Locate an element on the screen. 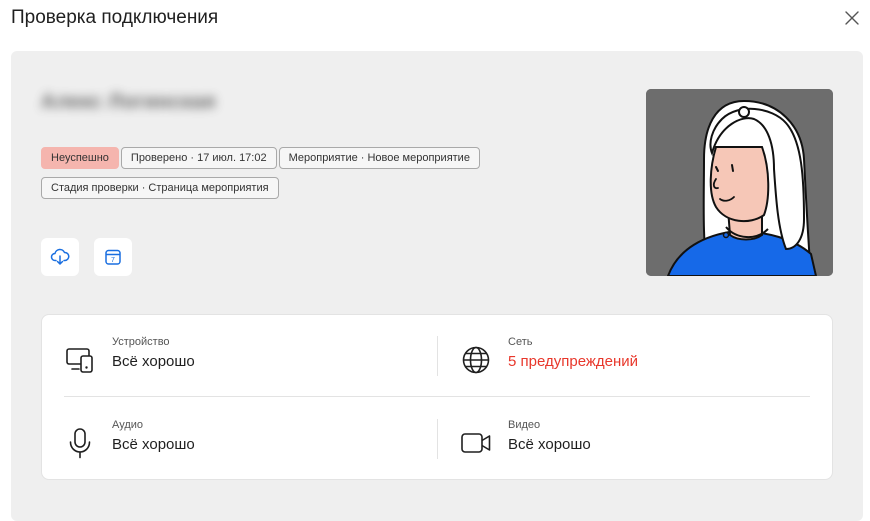 Image resolution: width=870 pixels, height=521 pixels. person-illustration is located at coordinates (739, 182).